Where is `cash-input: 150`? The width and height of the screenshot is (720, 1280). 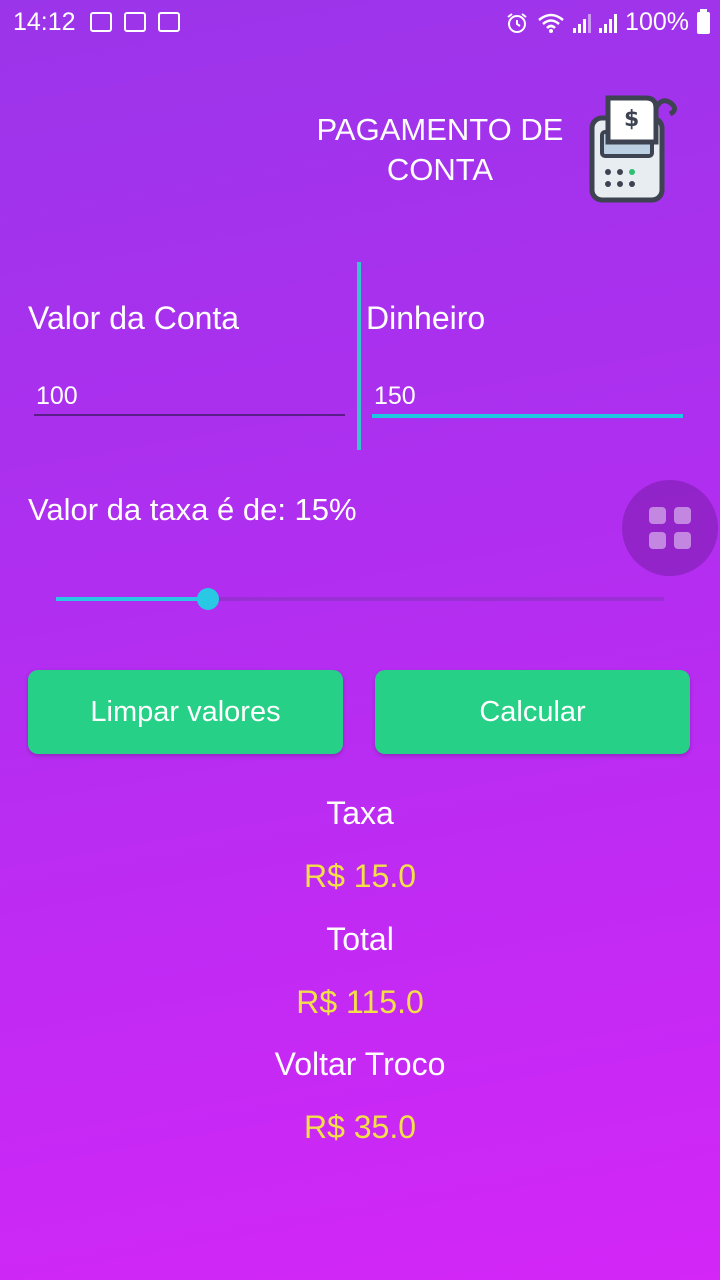
cash-input: 150 is located at coordinates (395, 396).